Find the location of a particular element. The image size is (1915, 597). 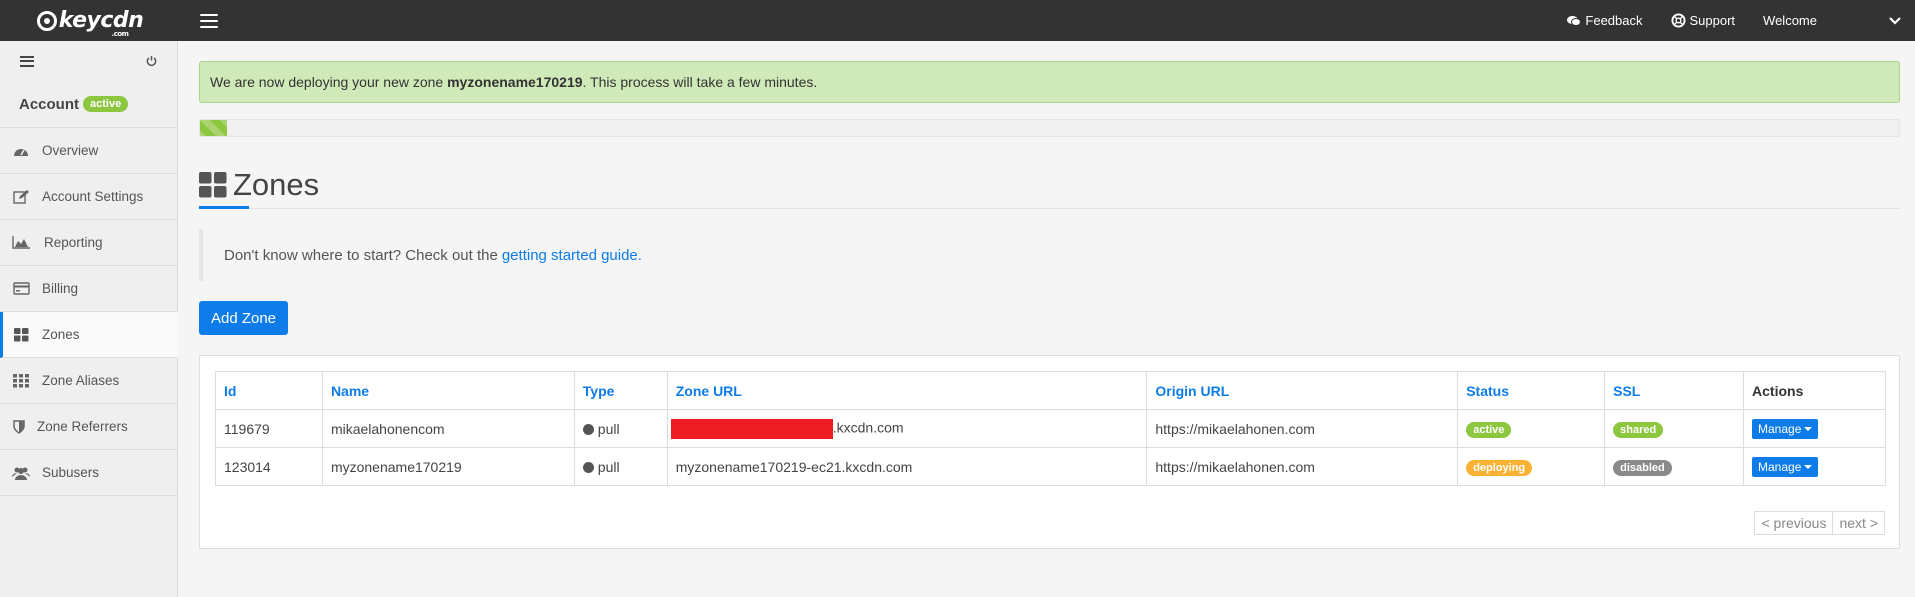

sidebar-header is located at coordinates (88, 61).